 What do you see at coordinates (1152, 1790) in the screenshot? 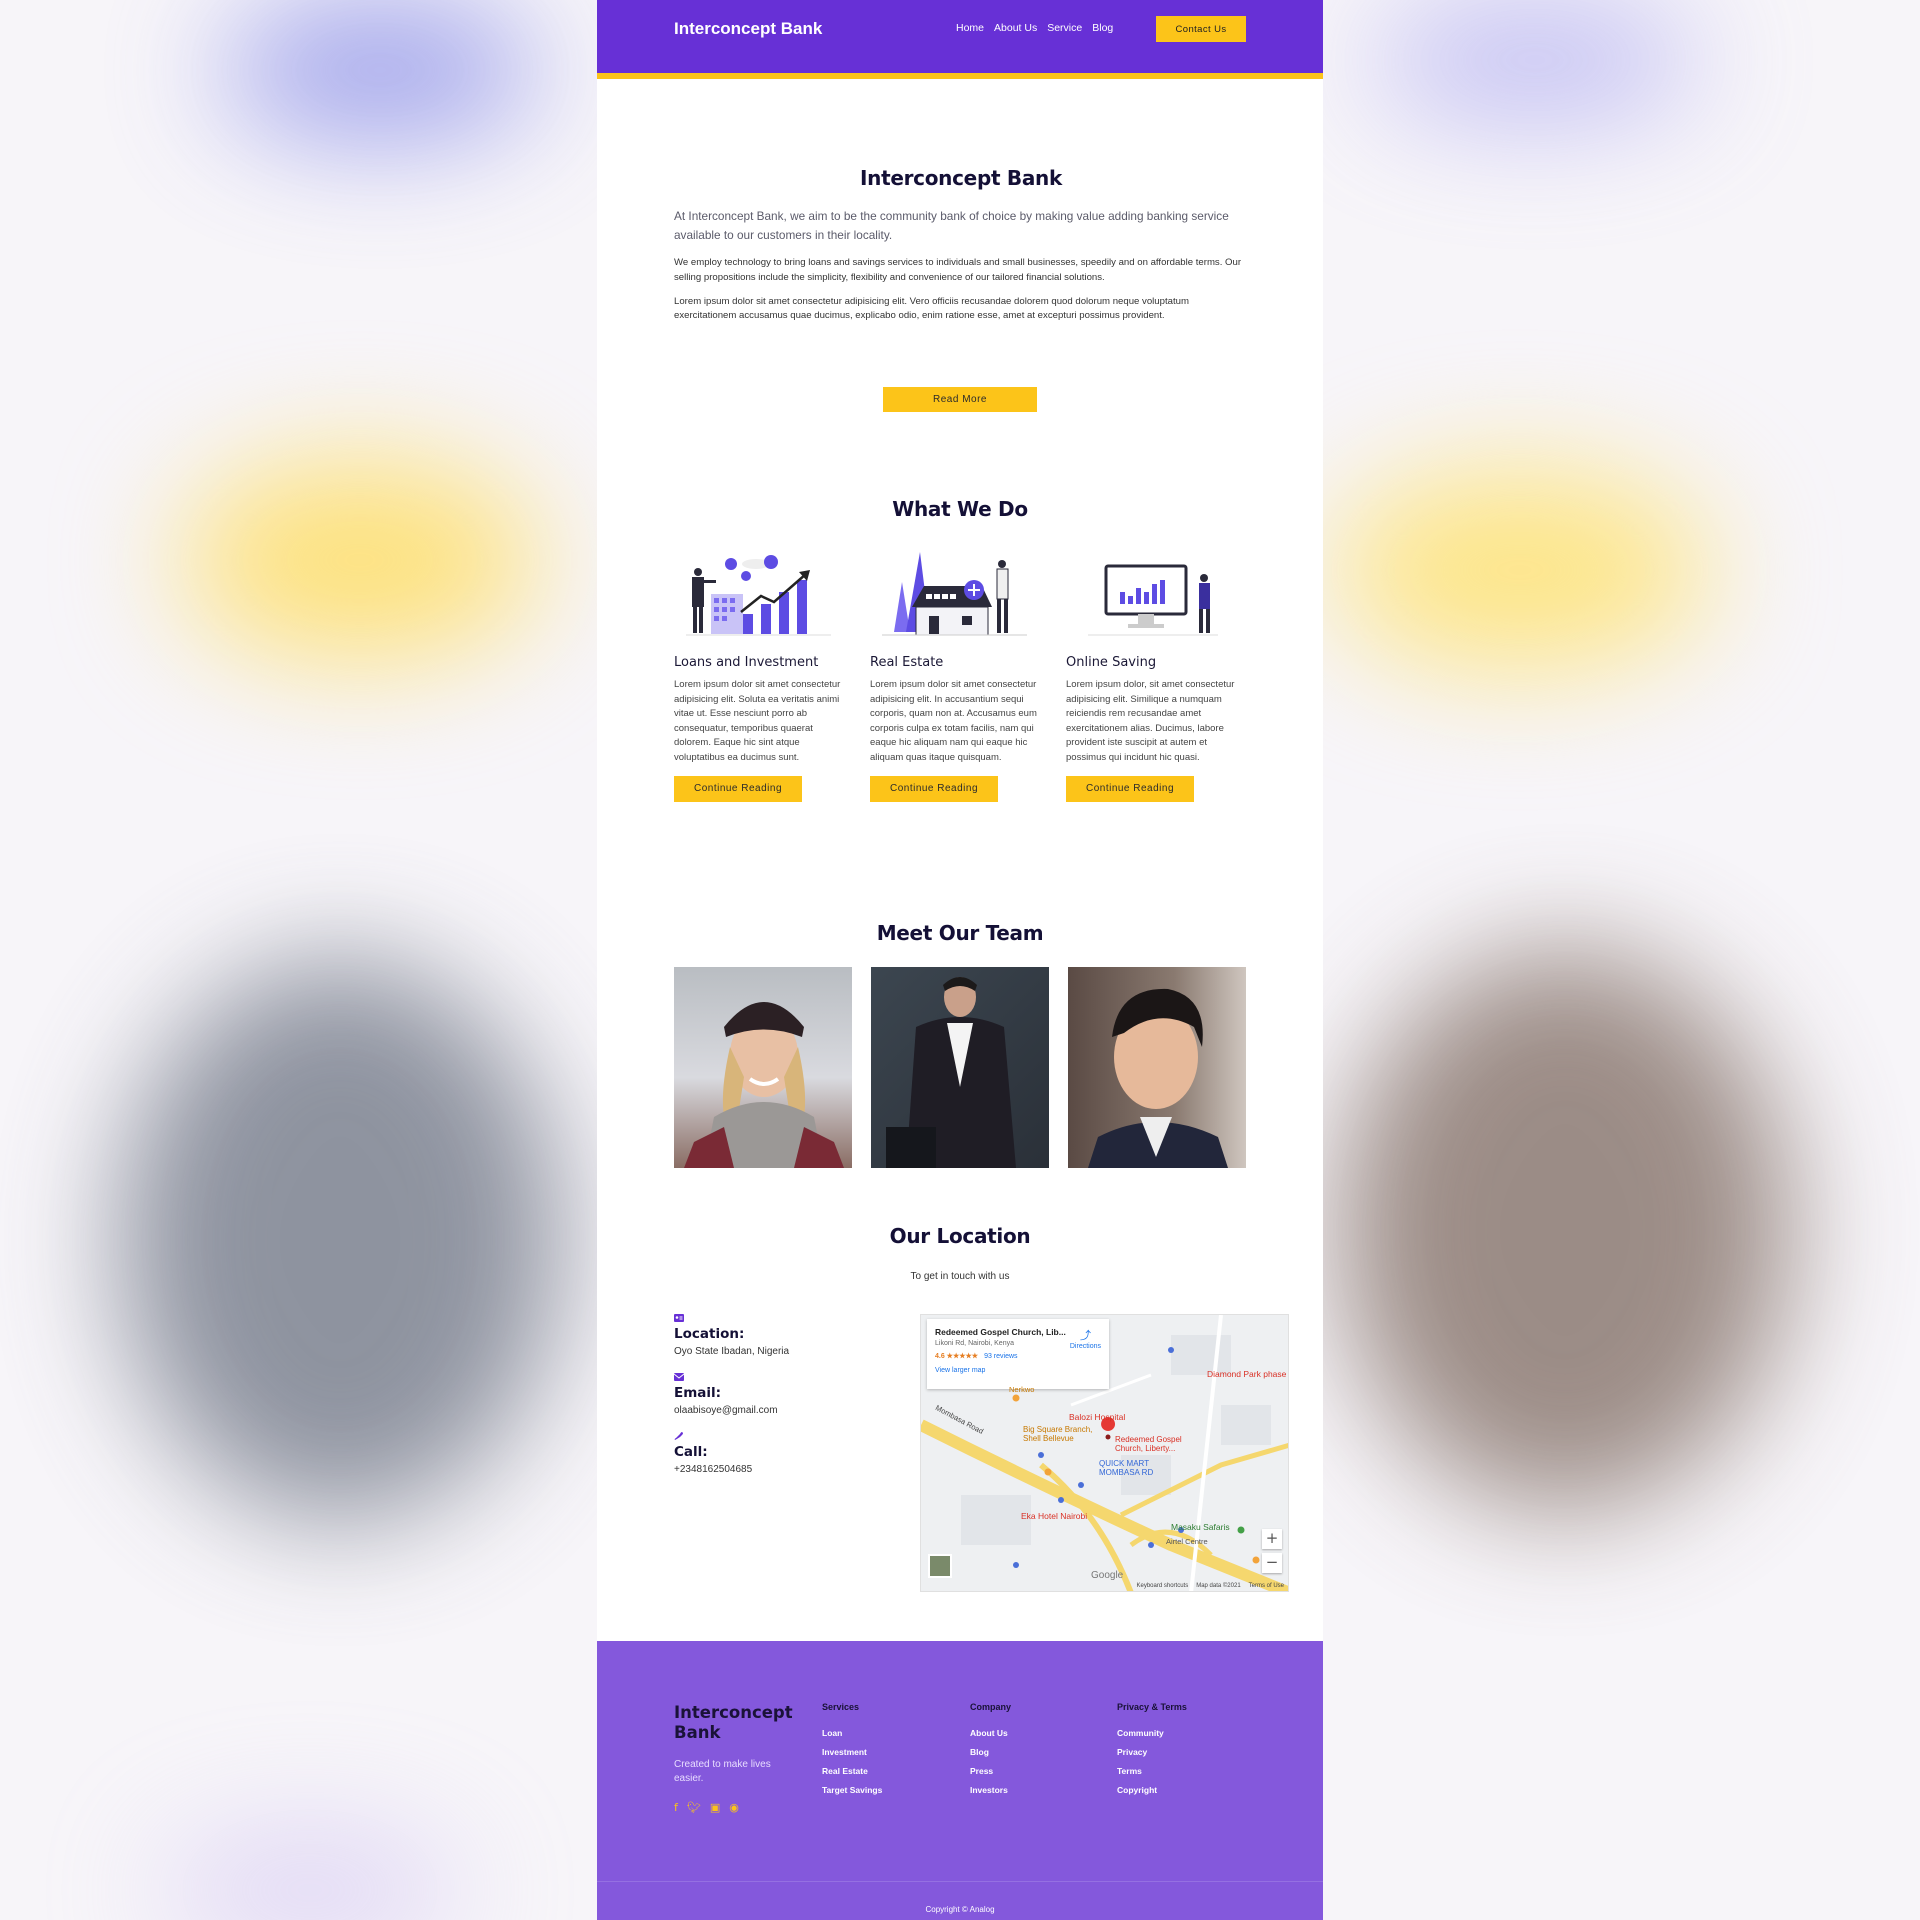
I see `footer-link: Copyright` at bounding box center [1152, 1790].